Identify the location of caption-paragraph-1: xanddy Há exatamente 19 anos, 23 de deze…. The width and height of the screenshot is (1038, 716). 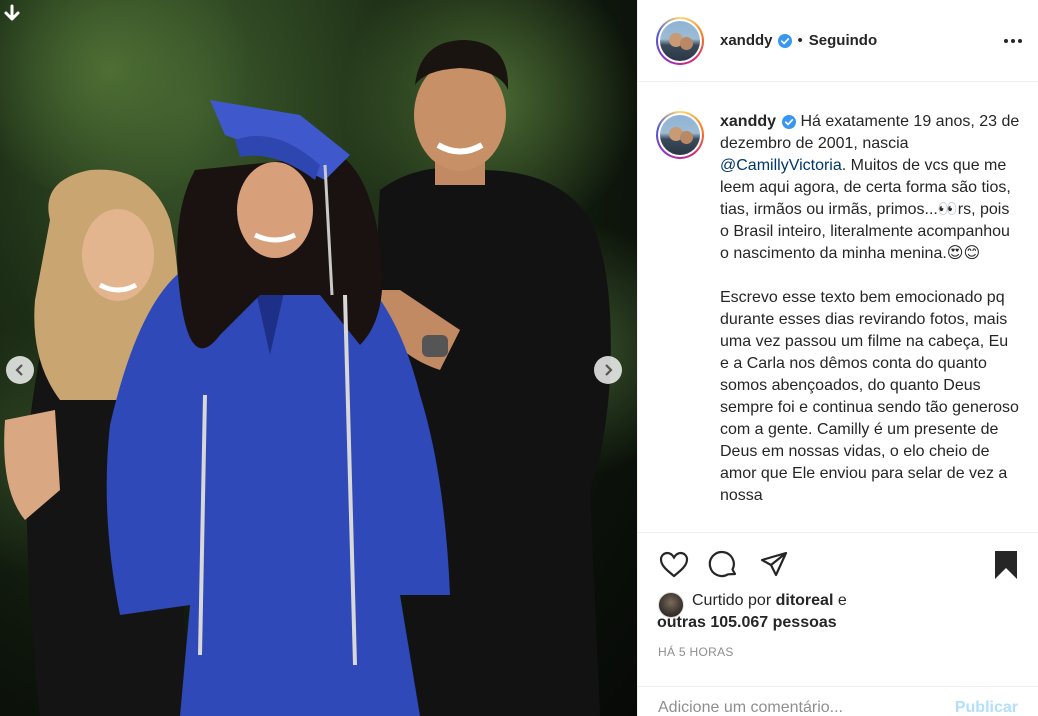
(870, 188).